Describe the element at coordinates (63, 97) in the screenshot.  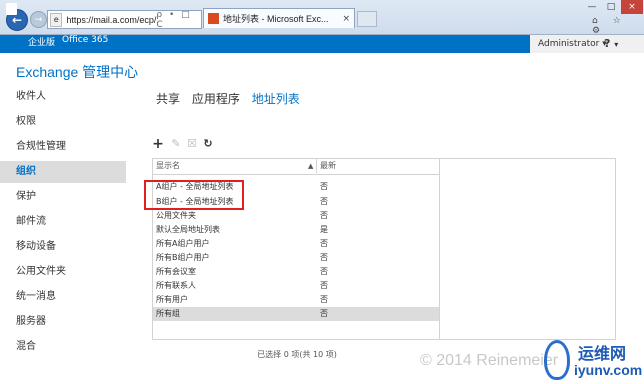
I see `nav-item-recipients: 收件人` at that location.